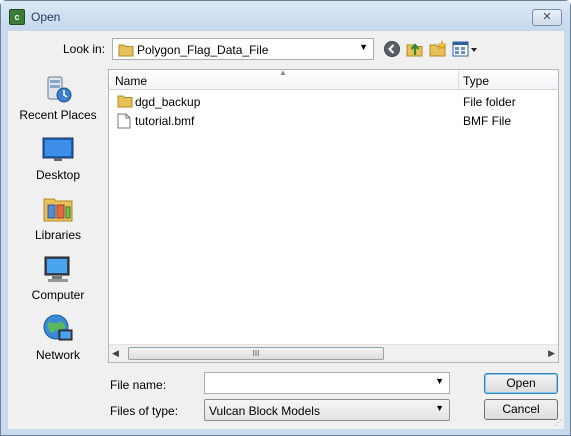  I want to click on file-name: dgd_backup, so click(168, 102).